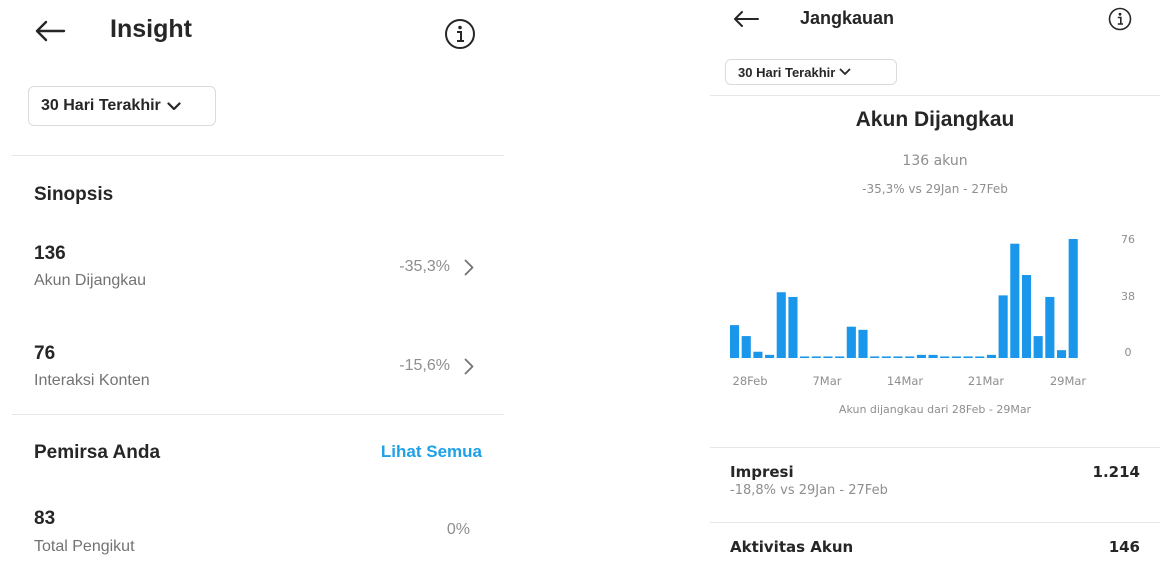 The height and width of the screenshot is (574, 1160). What do you see at coordinates (424, 365) in the screenshot?
I see `content-interactions-change: -15,6%` at bounding box center [424, 365].